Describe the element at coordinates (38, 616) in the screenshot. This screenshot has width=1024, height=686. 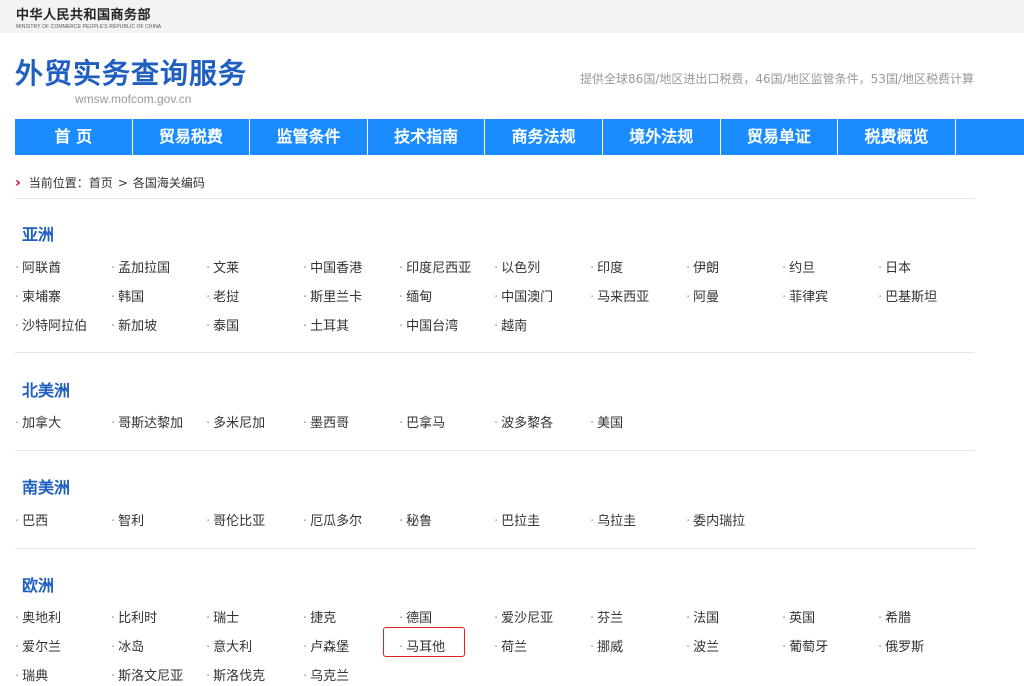
I see `country-link: · 奥地利` at that location.